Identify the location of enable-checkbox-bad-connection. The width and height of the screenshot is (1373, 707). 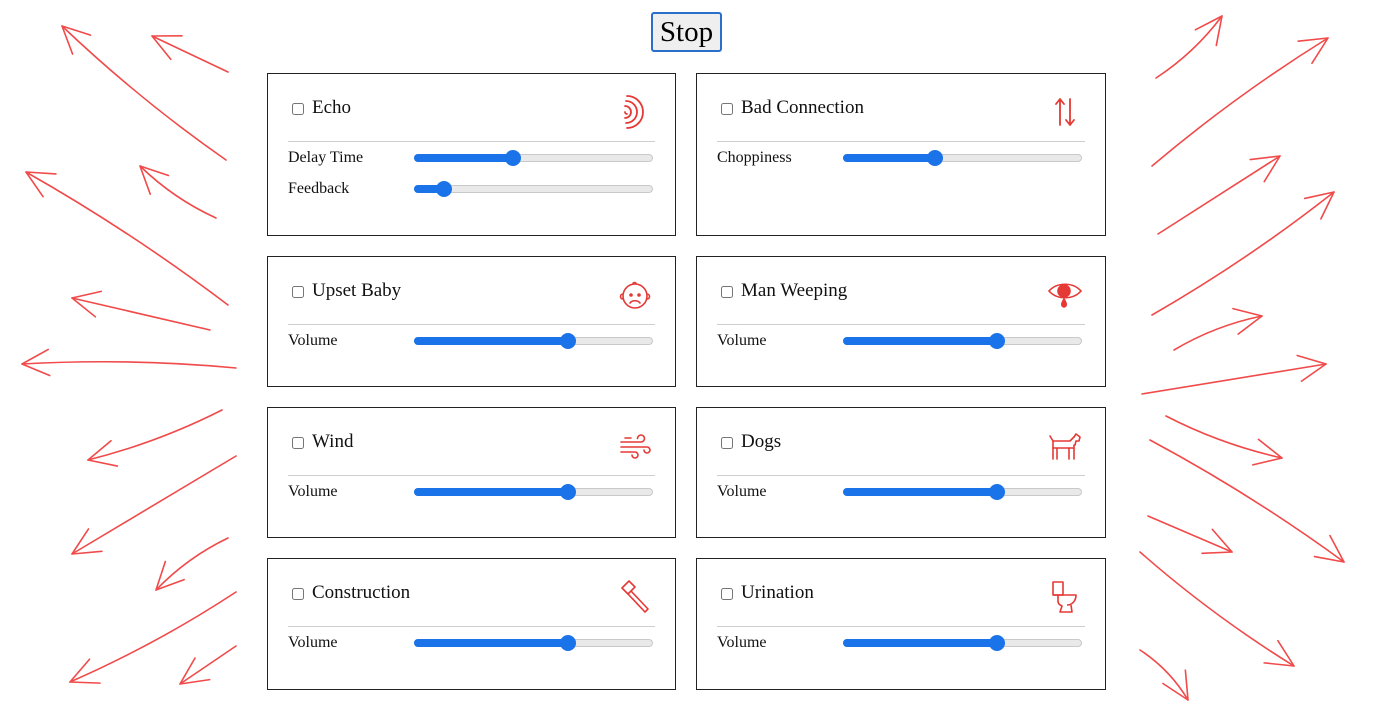
(727, 108).